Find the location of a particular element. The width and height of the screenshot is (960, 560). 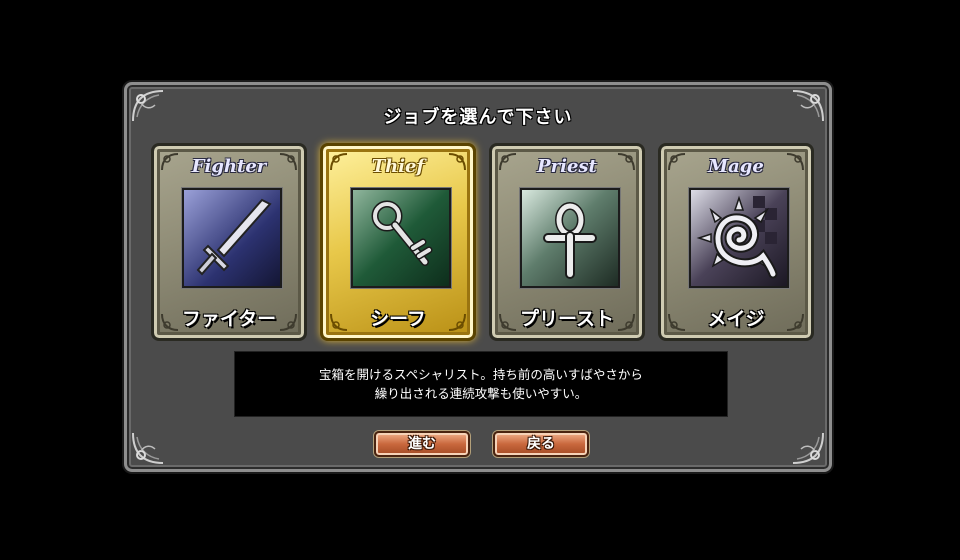

job-name-jp: ファイター is located at coordinates (229, 319).